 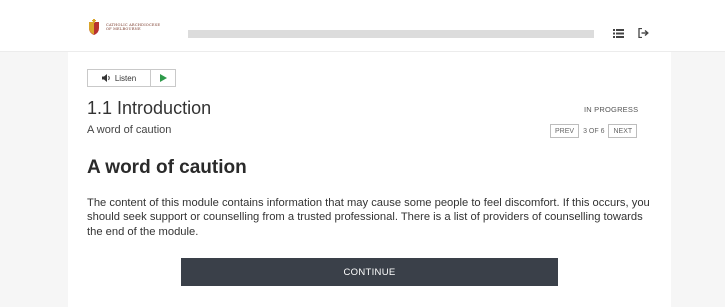 I want to click on page-position: 3 OF 6, so click(x=594, y=131).